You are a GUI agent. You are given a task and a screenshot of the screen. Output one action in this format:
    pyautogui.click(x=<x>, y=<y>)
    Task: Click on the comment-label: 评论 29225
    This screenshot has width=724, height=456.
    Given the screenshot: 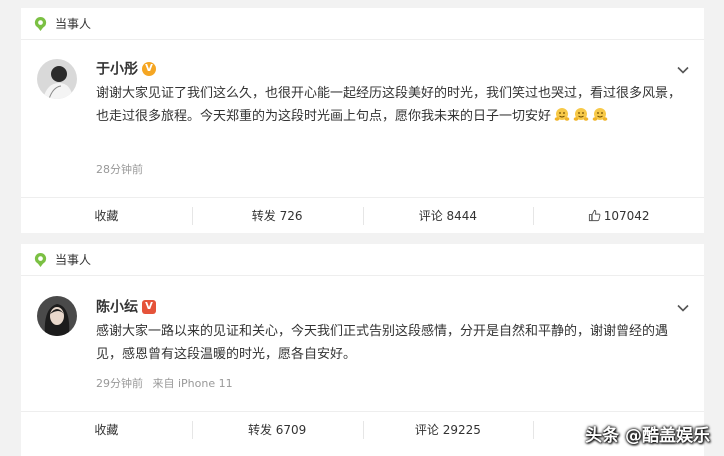 What is the action you would take?
    pyautogui.click(x=447, y=430)
    